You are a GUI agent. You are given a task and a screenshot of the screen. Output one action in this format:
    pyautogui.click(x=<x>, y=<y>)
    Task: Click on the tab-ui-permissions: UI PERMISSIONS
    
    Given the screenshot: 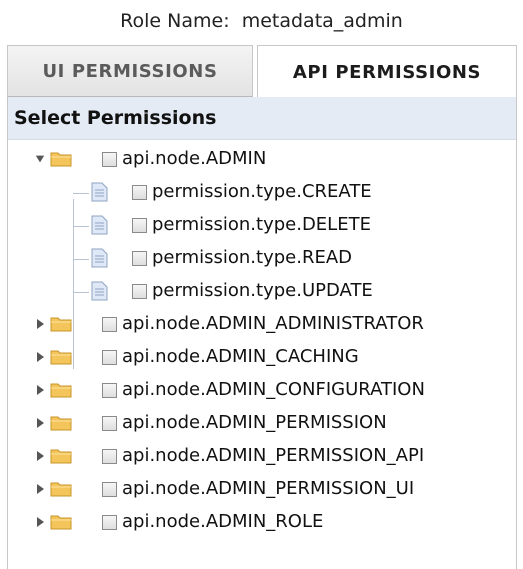 What is the action you would take?
    pyautogui.click(x=130, y=71)
    